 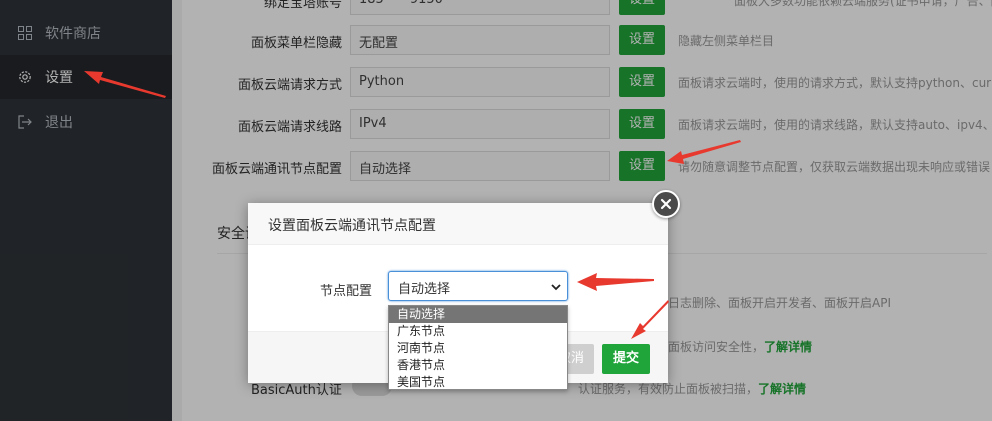 I want to click on option-usa: 美国节点, so click(x=478, y=382).